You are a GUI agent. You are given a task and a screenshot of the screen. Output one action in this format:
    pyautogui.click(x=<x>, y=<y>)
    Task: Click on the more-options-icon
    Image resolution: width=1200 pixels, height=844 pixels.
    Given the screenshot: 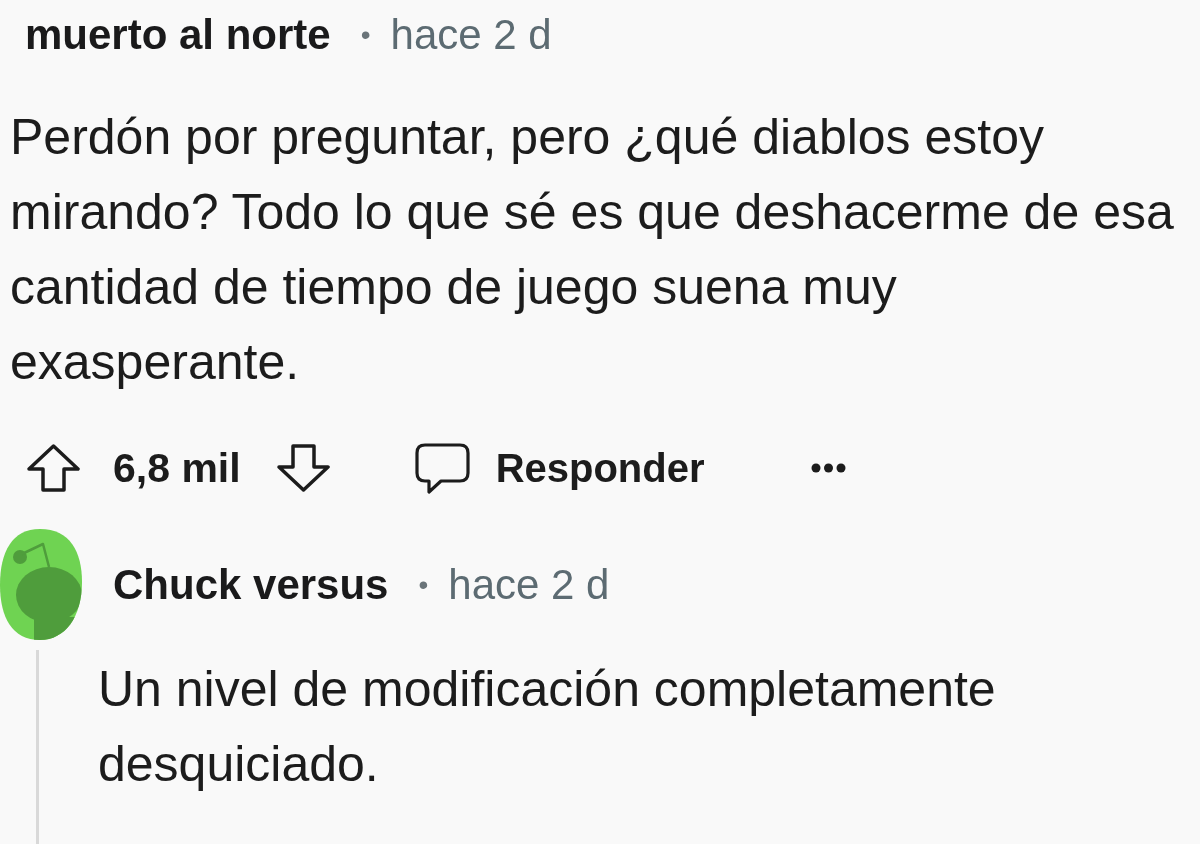 What is the action you would take?
    pyautogui.click(x=828, y=468)
    